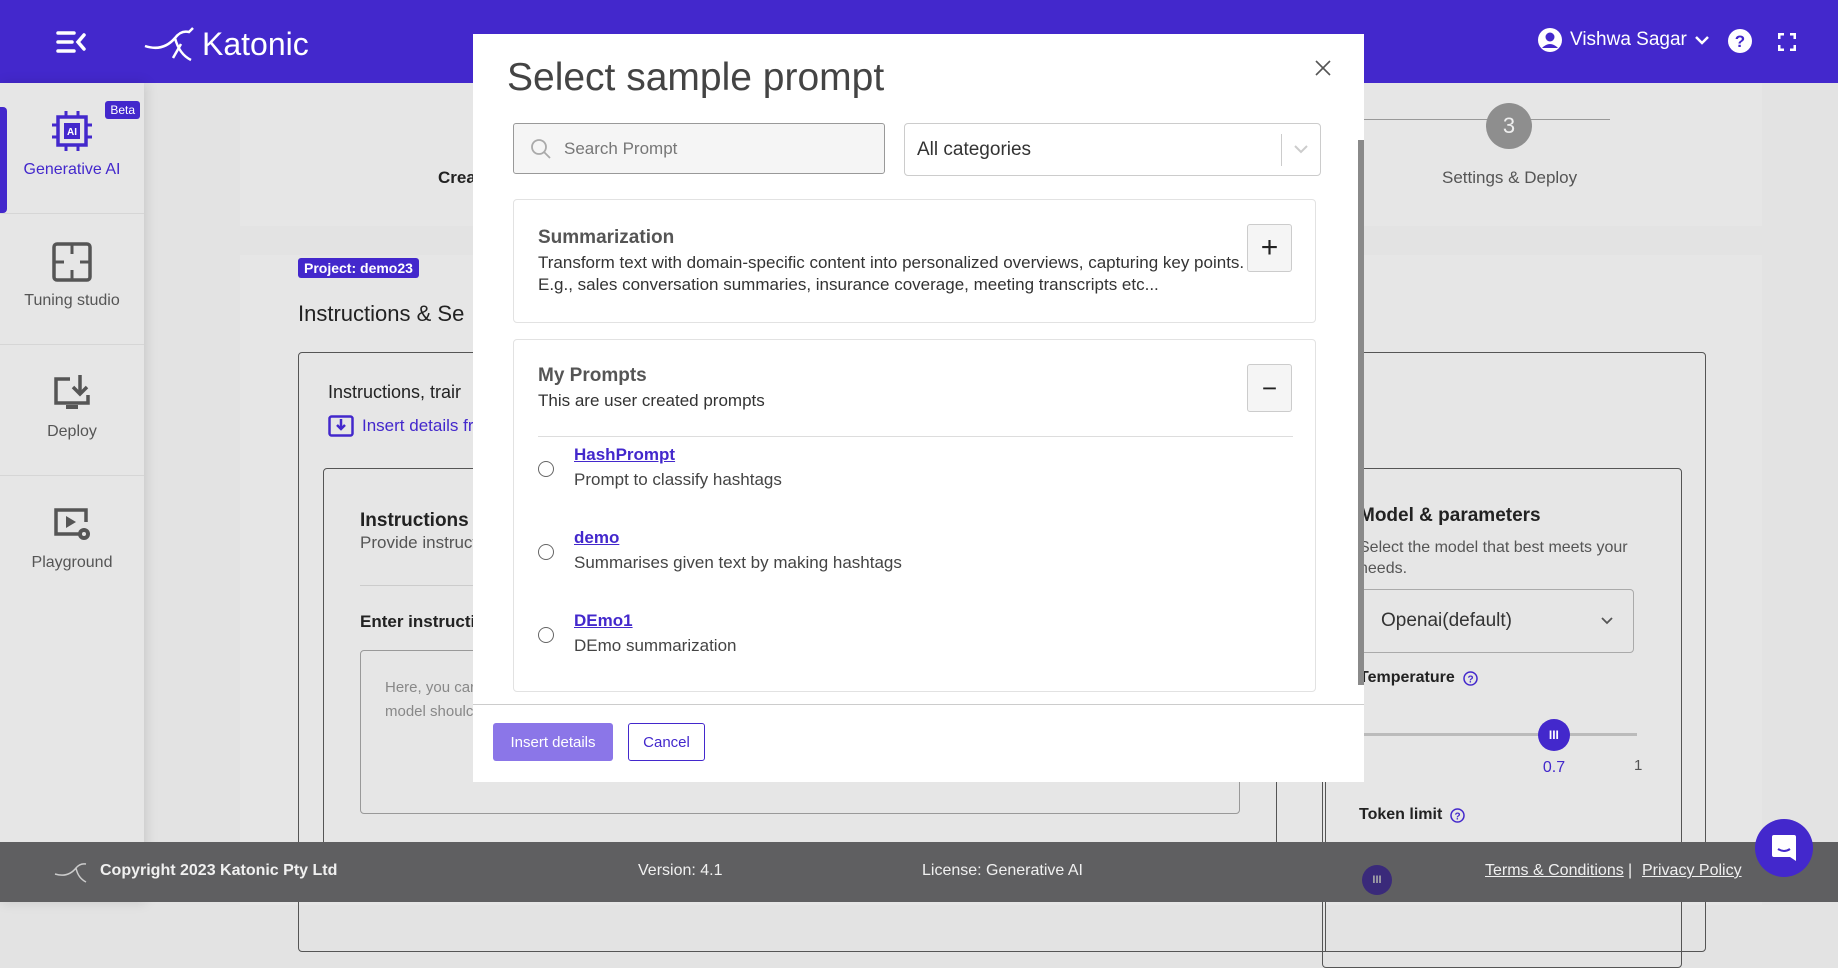 Image resolution: width=1838 pixels, height=968 pixels. Describe the element at coordinates (71, 42) in the screenshot. I see `menu-collapse-icon` at that location.